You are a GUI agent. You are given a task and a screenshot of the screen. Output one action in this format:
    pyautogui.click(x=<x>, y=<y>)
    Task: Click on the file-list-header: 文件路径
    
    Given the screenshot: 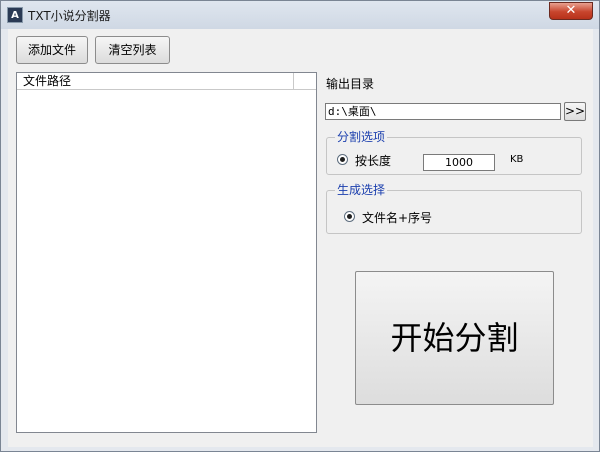 What is the action you would take?
    pyautogui.click(x=166, y=81)
    